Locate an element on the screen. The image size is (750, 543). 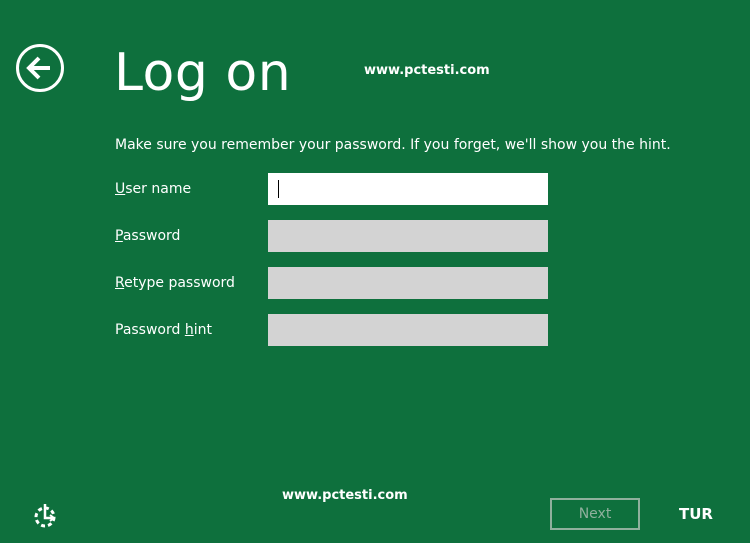
back-arrow-icon is located at coordinates (38, 68).